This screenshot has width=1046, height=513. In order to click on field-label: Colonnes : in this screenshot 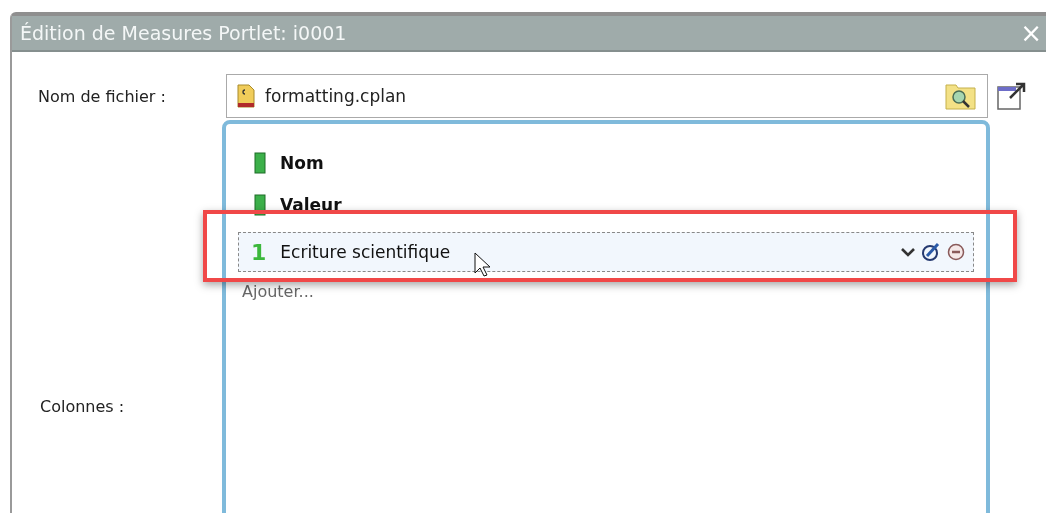, I will do `click(82, 406)`.